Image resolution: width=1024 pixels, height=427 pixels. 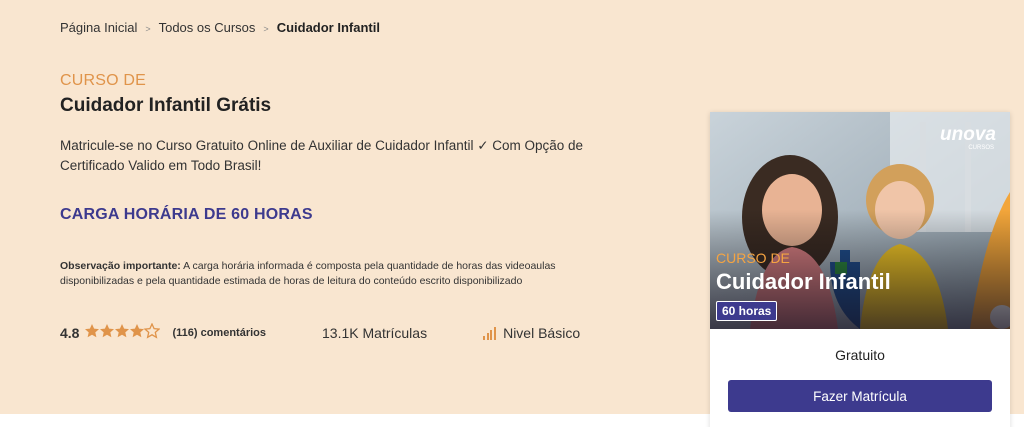 I want to click on important-note-label: Observação importante:, so click(x=120, y=266).